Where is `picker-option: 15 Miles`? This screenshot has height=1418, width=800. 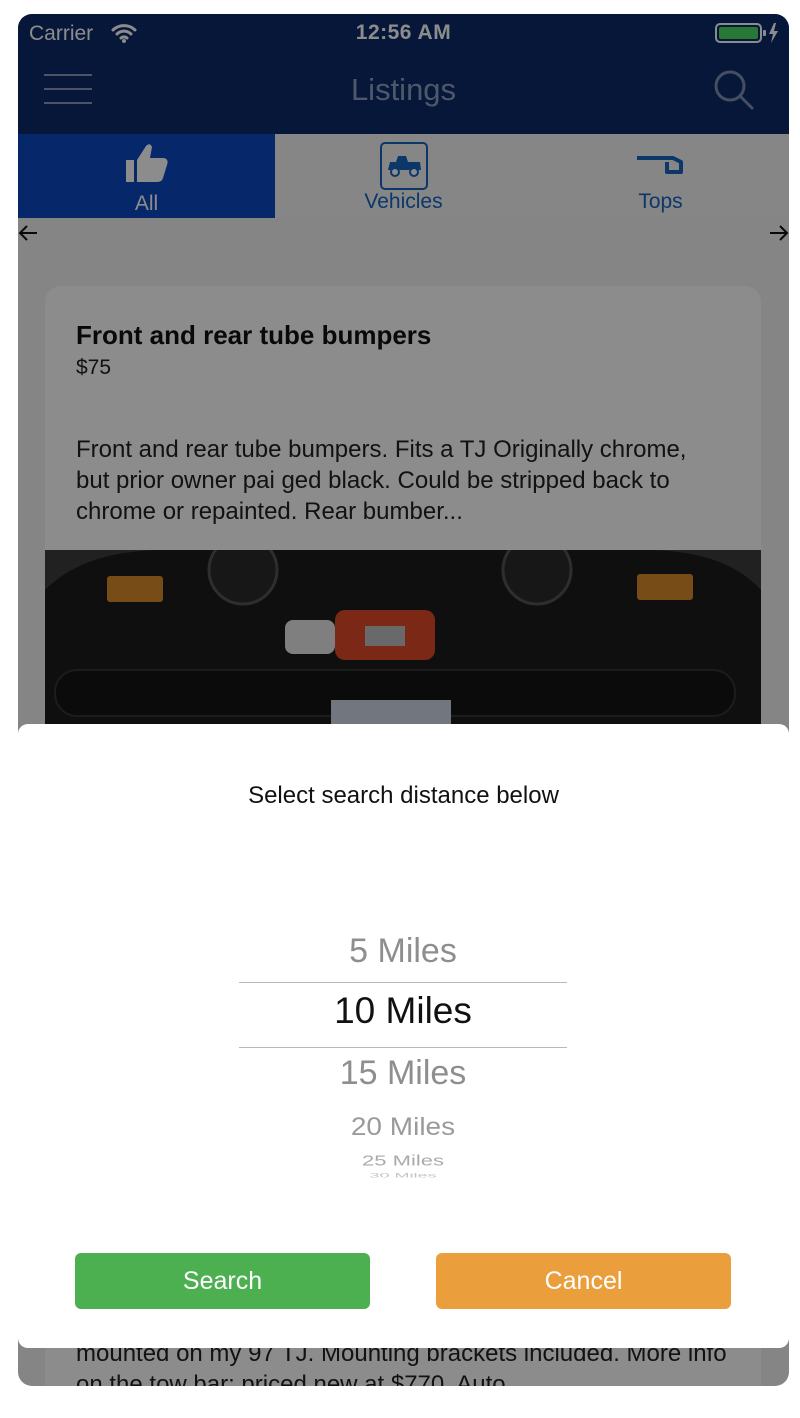 picker-option: 15 Miles is located at coordinates (403, 1073).